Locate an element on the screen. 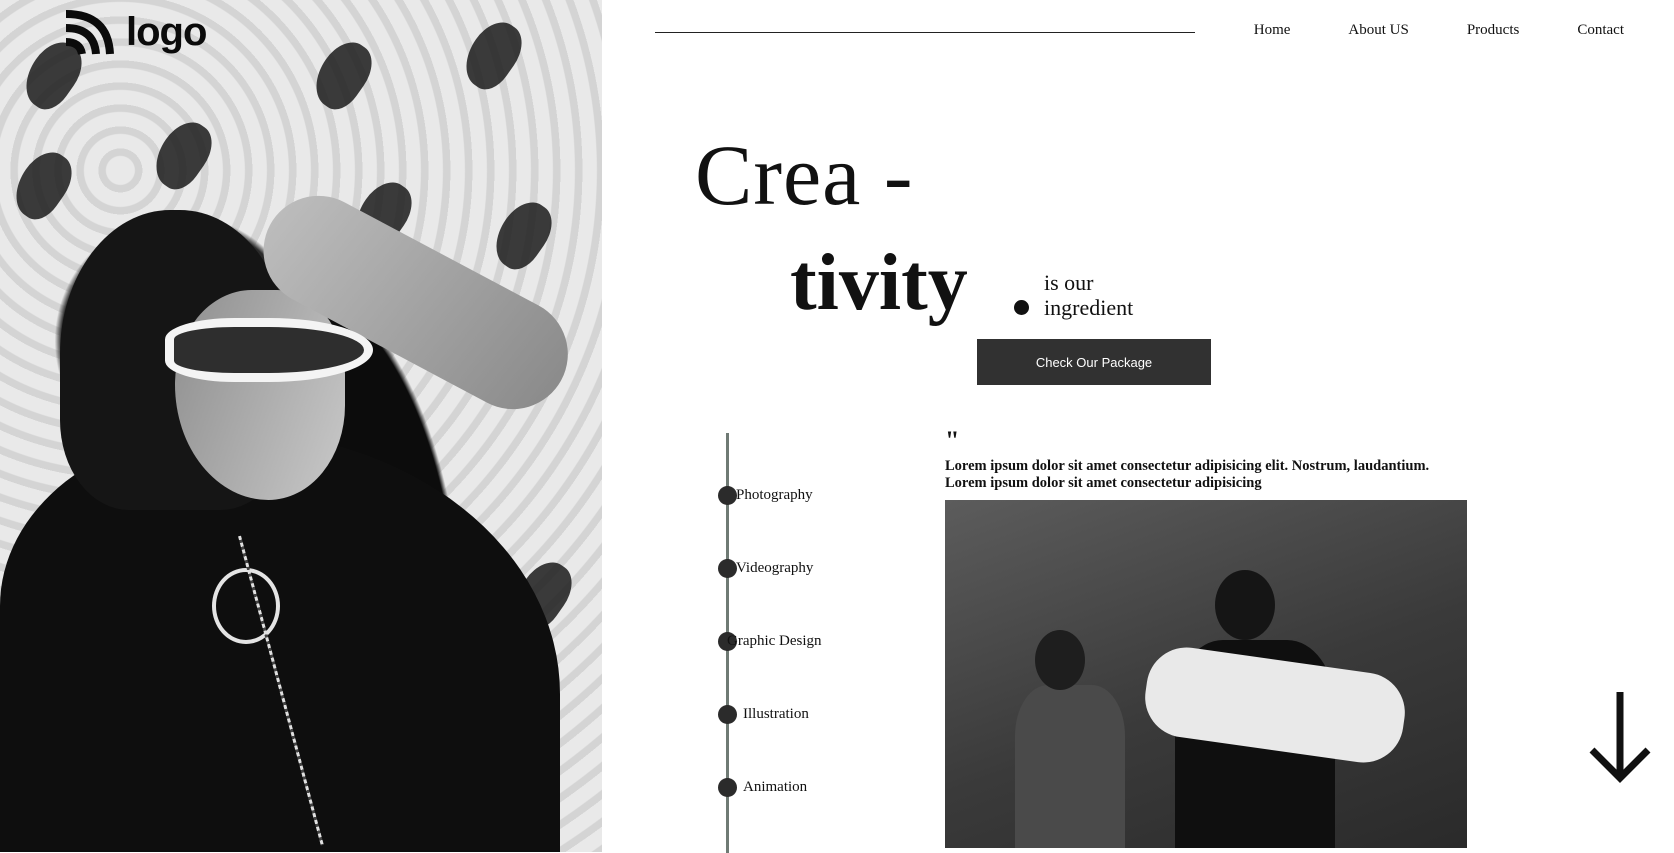 Image resolution: width=1674 pixels, height=853 pixels. nav-divider is located at coordinates (925, 32).